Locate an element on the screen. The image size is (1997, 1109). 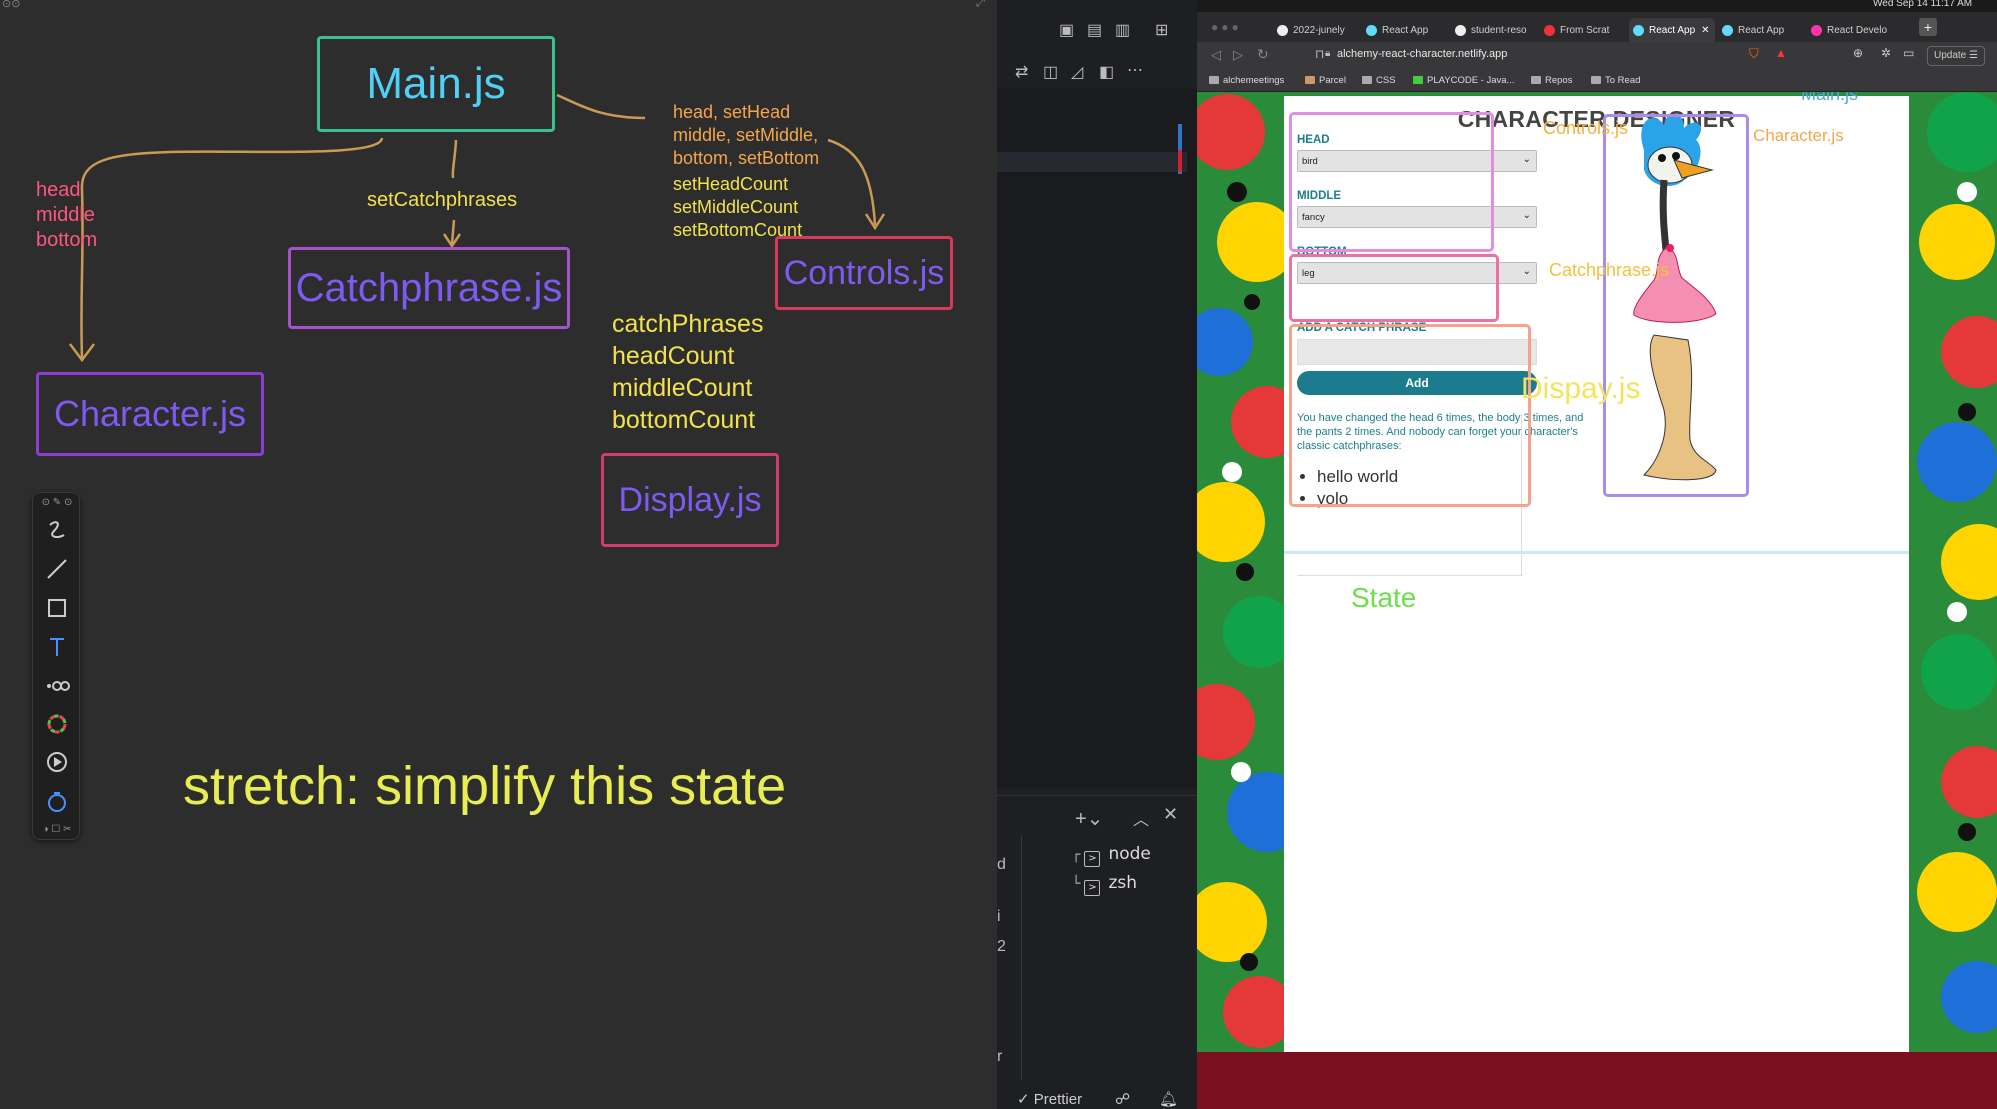
editor-topbar: ▣ ▤ ▥ ⊞ is located at coordinates (1097, 30).